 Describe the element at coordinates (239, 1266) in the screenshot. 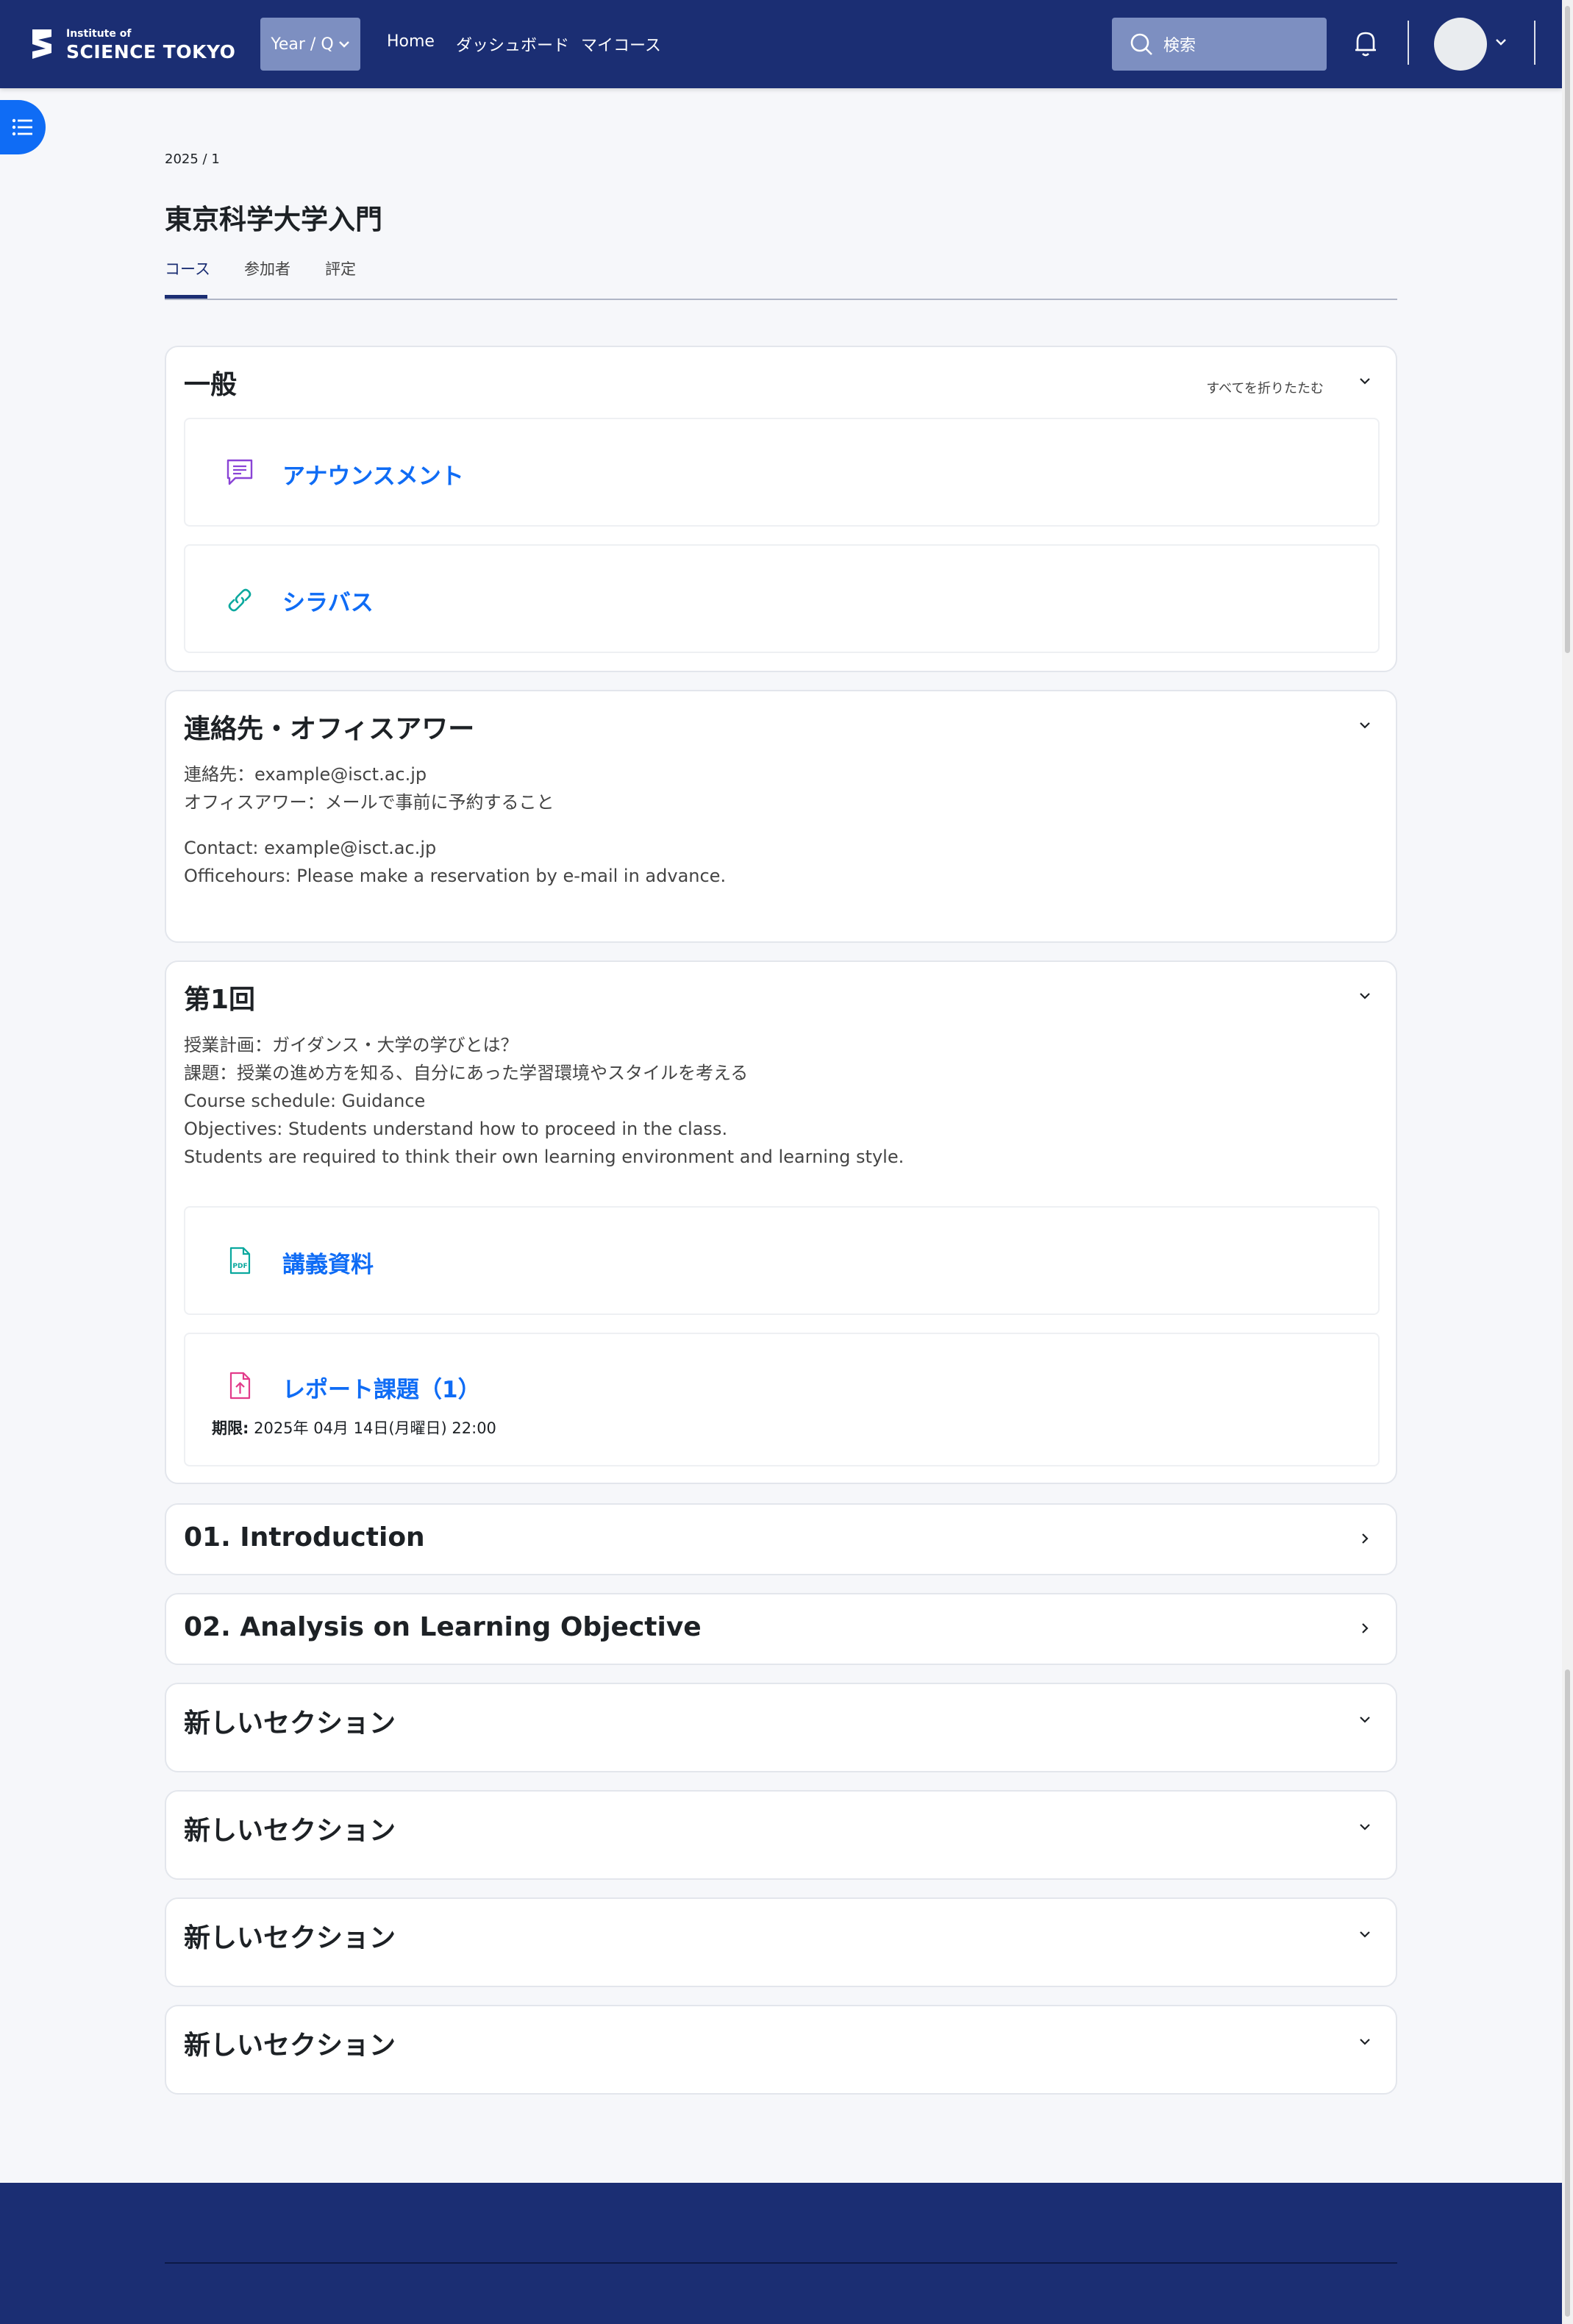

I see `svg-text: PDF` at that location.